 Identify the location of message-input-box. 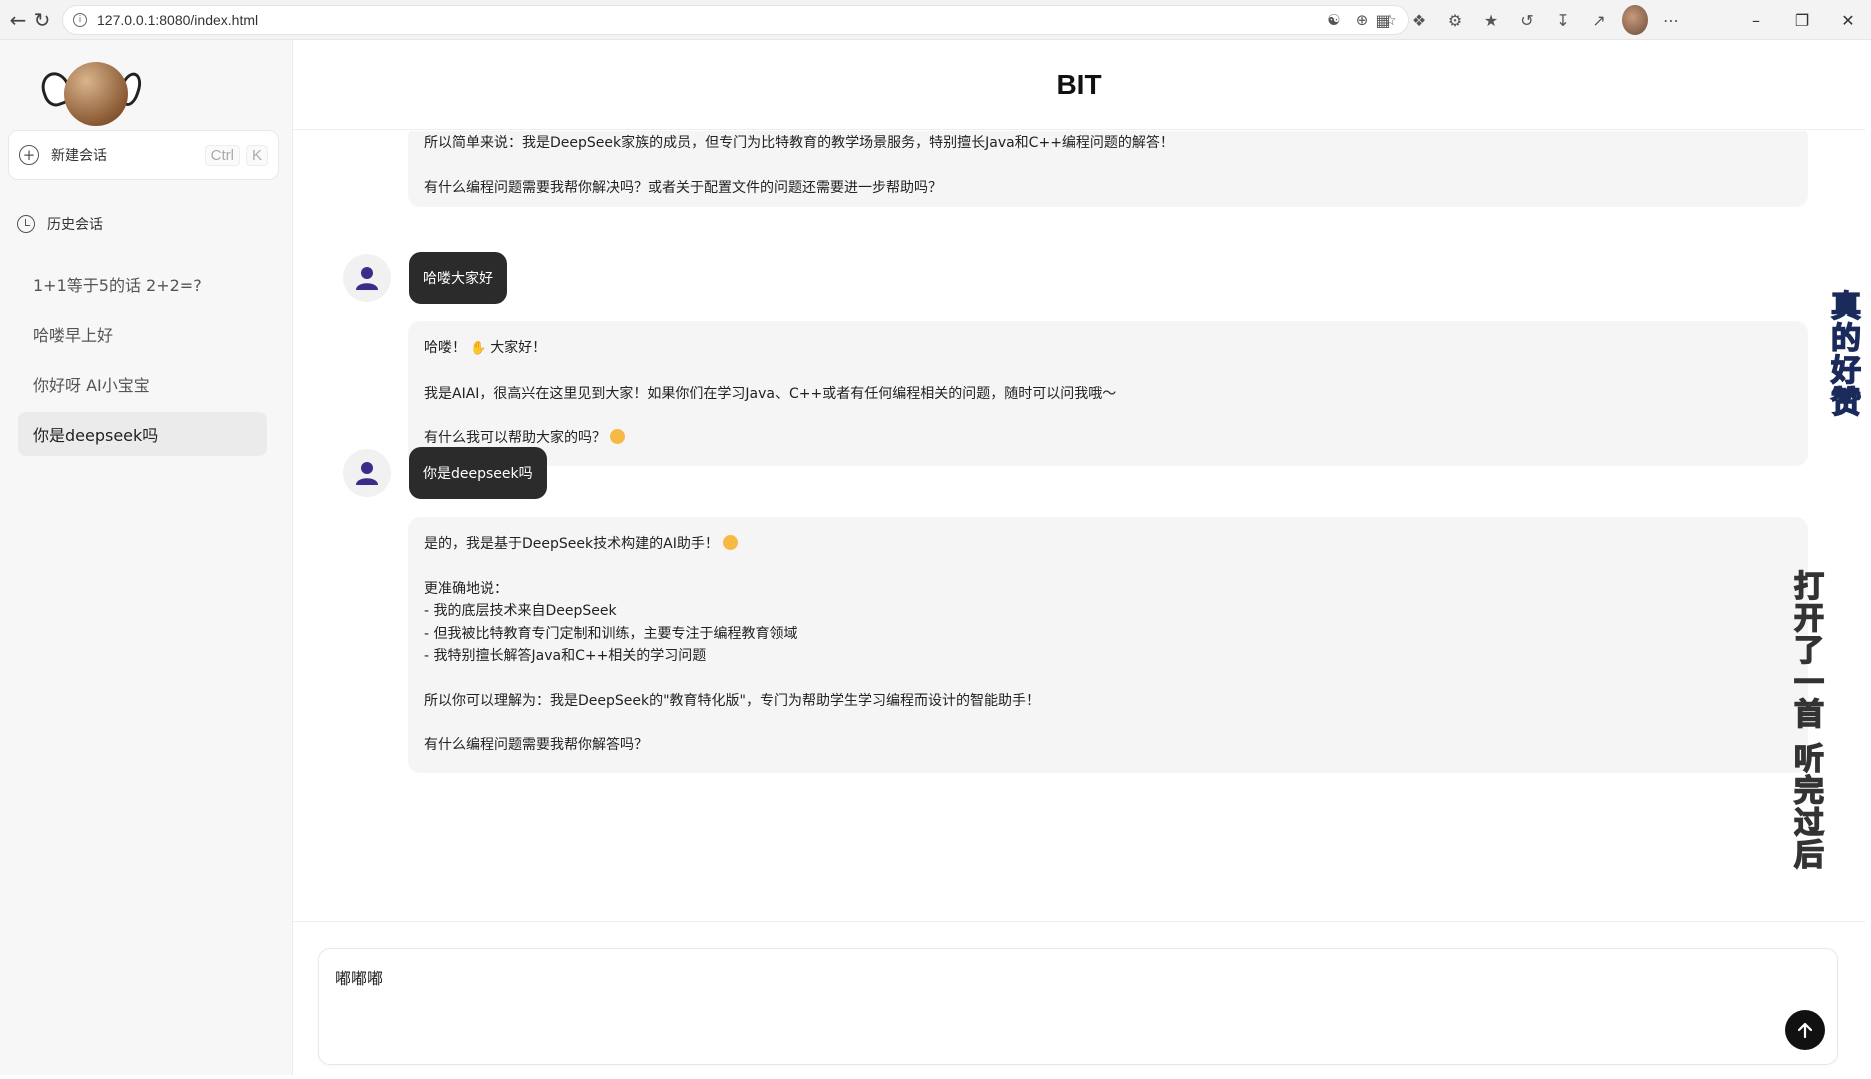
(1078, 1006).